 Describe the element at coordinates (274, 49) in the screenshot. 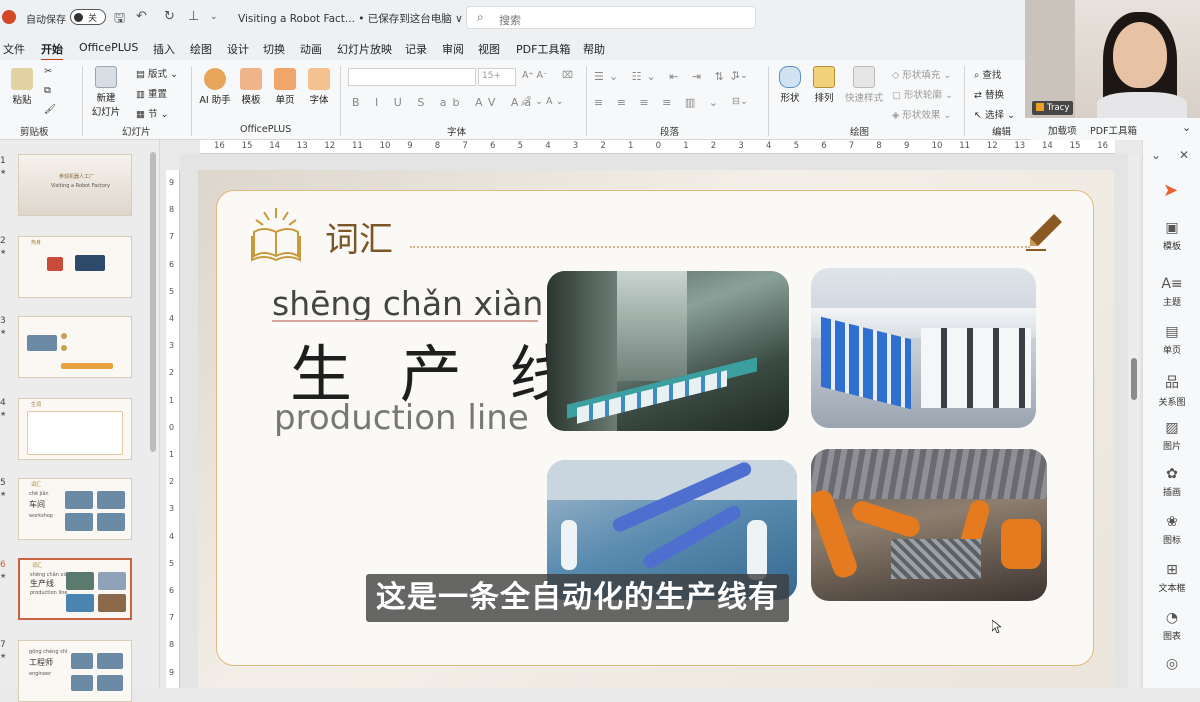

I see `tab-transitions: 切换` at that location.